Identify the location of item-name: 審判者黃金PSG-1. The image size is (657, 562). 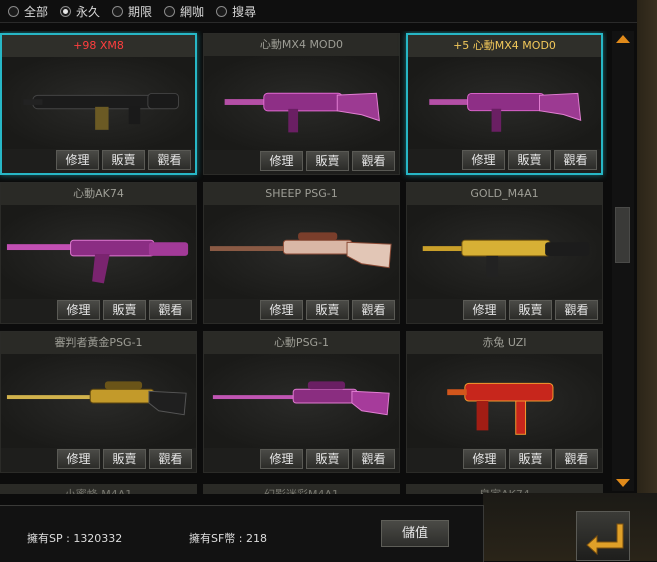
(98, 343).